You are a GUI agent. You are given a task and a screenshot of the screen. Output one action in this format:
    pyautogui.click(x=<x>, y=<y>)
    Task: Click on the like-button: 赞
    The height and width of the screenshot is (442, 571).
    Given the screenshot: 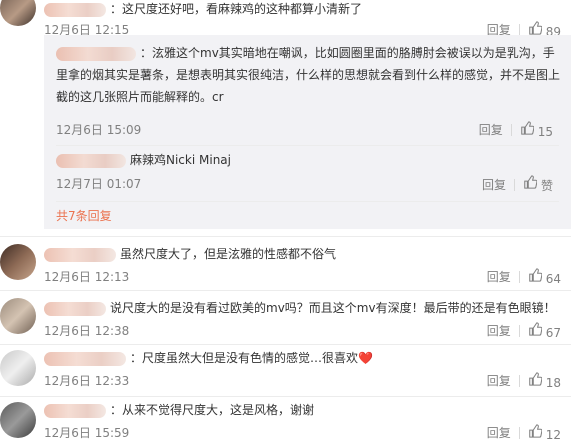 What is the action you would take?
    pyautogui.click(x=538, y=184)
    